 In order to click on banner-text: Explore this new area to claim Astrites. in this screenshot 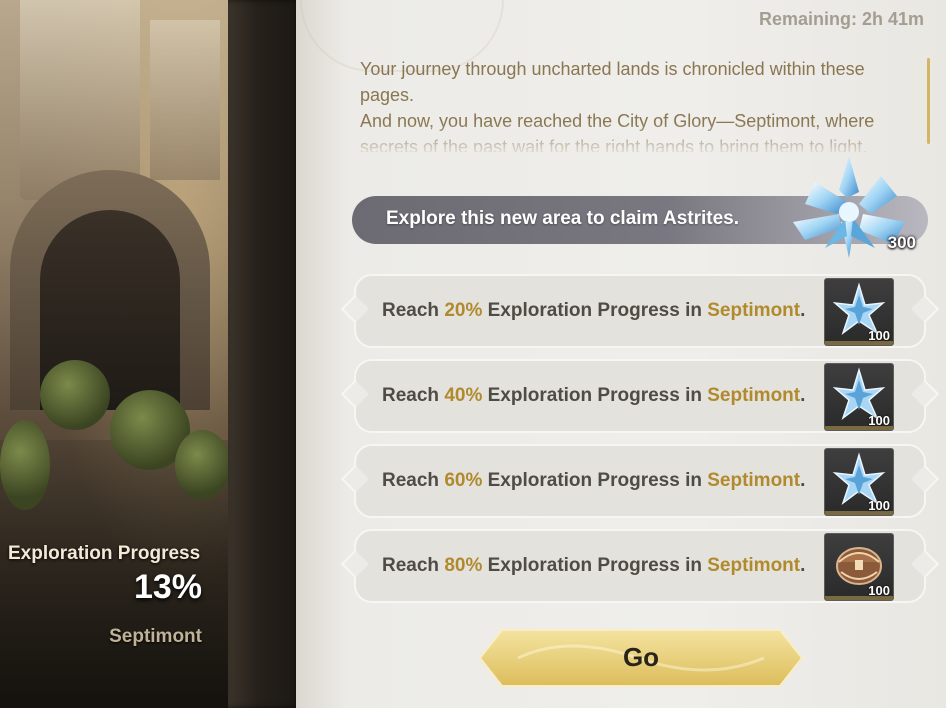, I will do `click(563, 218)`.